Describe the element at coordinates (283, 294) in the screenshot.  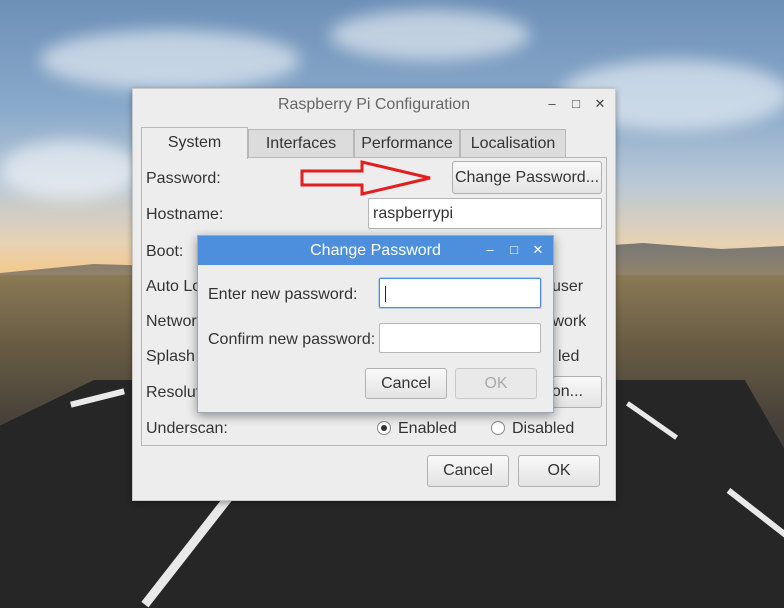
I see `new-password-label: Enter new password:` at that location.